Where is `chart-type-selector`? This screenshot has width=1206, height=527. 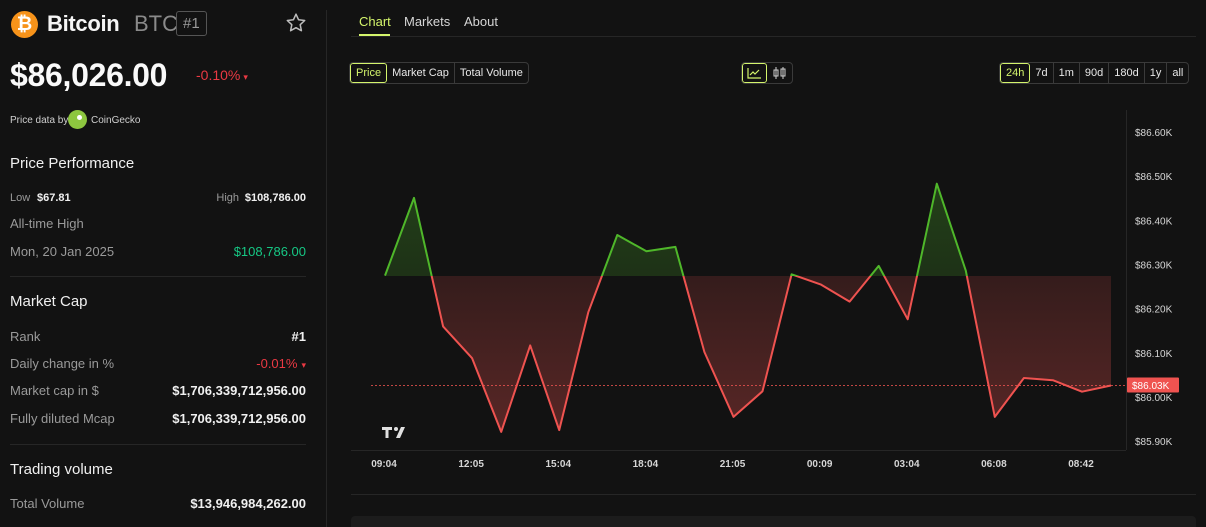
chart-type-selector is located at coordinates (767, 73).